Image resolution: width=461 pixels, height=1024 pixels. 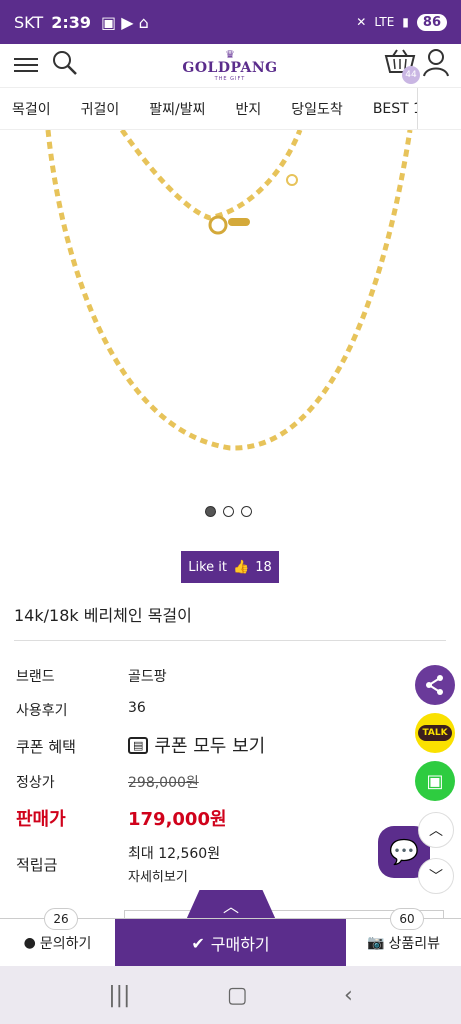 I want to click on inquiry-count-badge: 26, so click(x=61, y=919).